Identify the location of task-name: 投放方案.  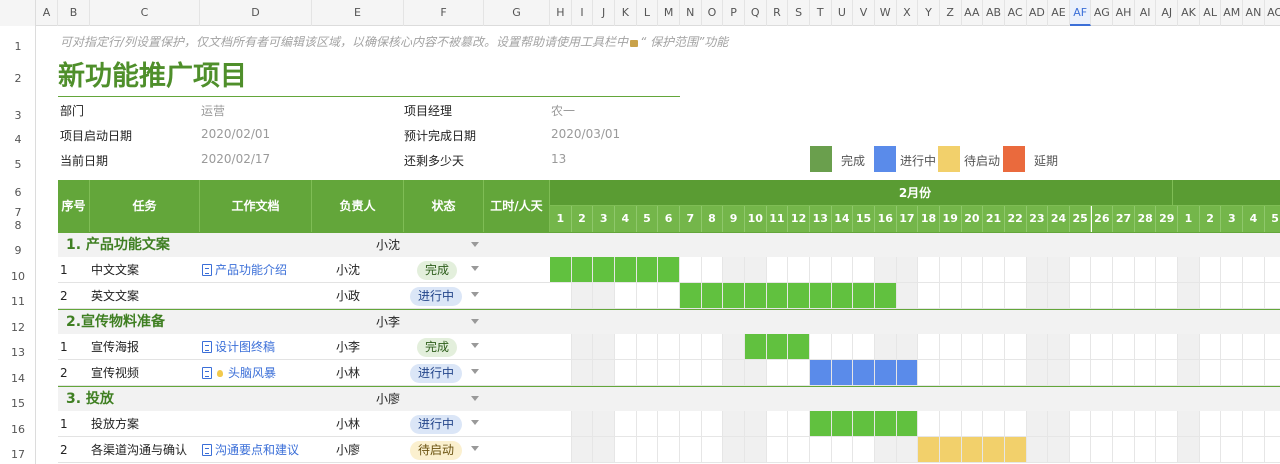
(115, 424).